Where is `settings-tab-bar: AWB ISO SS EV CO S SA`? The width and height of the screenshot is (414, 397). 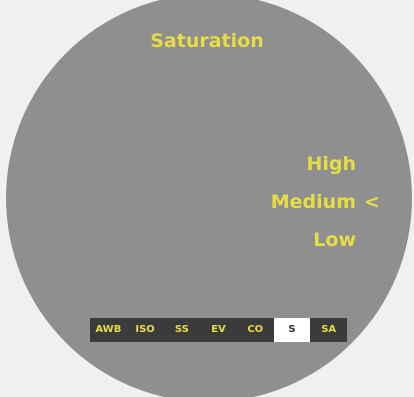
settings-tab-bar: AWB ISO SS EV CO S SA is located at coordinates (218, 330).